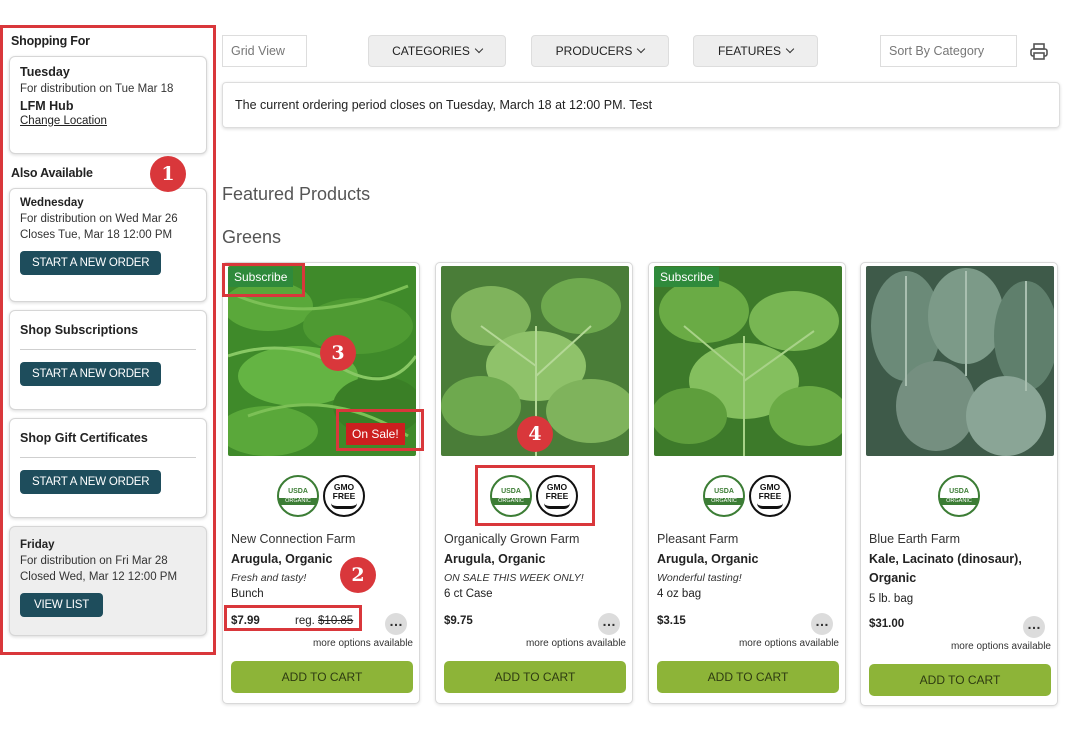 The height and width of the screenshot is (736, 1078). I want to click on features-dropdown: FEATURES, so click(755, 51).